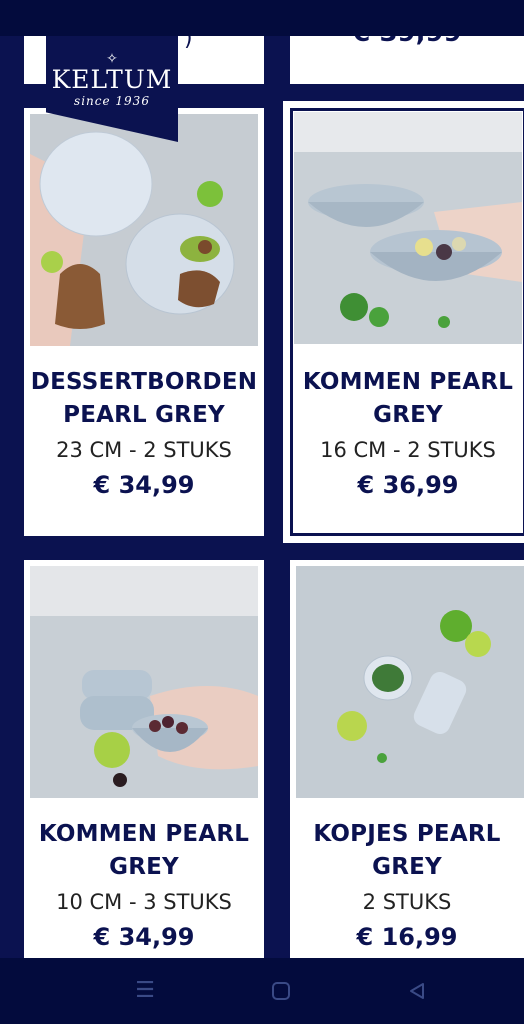 The height and width of the screenshot is (1024, 524). I want to click on previous-card-right: € 39,99, so click(407, 60).